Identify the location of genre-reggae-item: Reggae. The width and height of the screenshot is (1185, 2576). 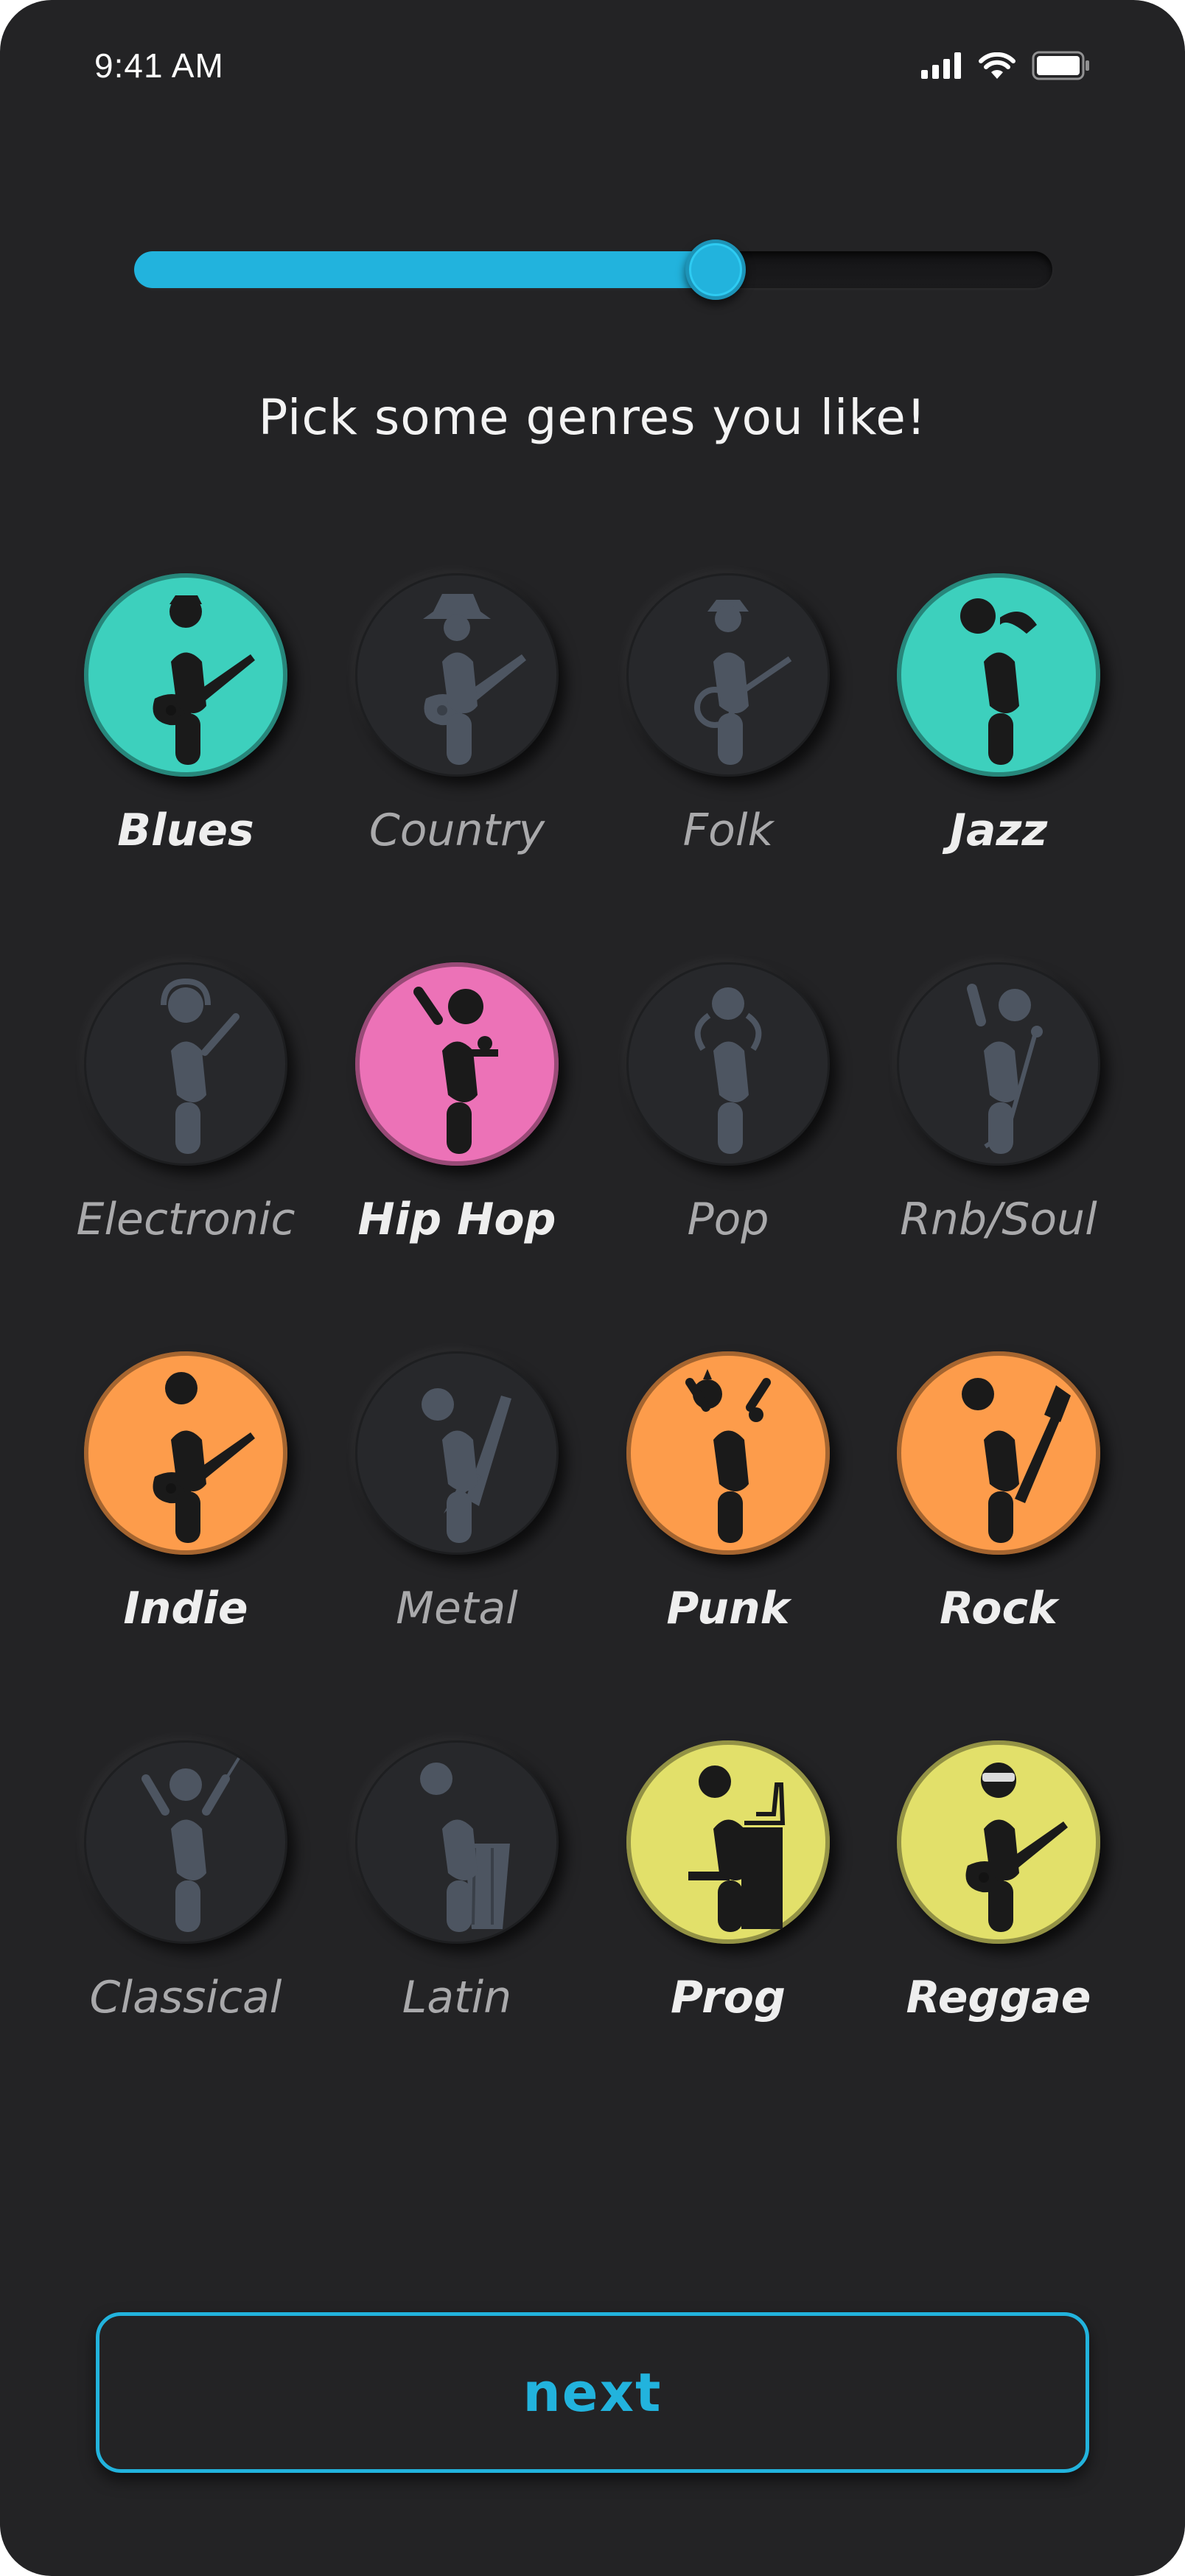
(998, 1895).